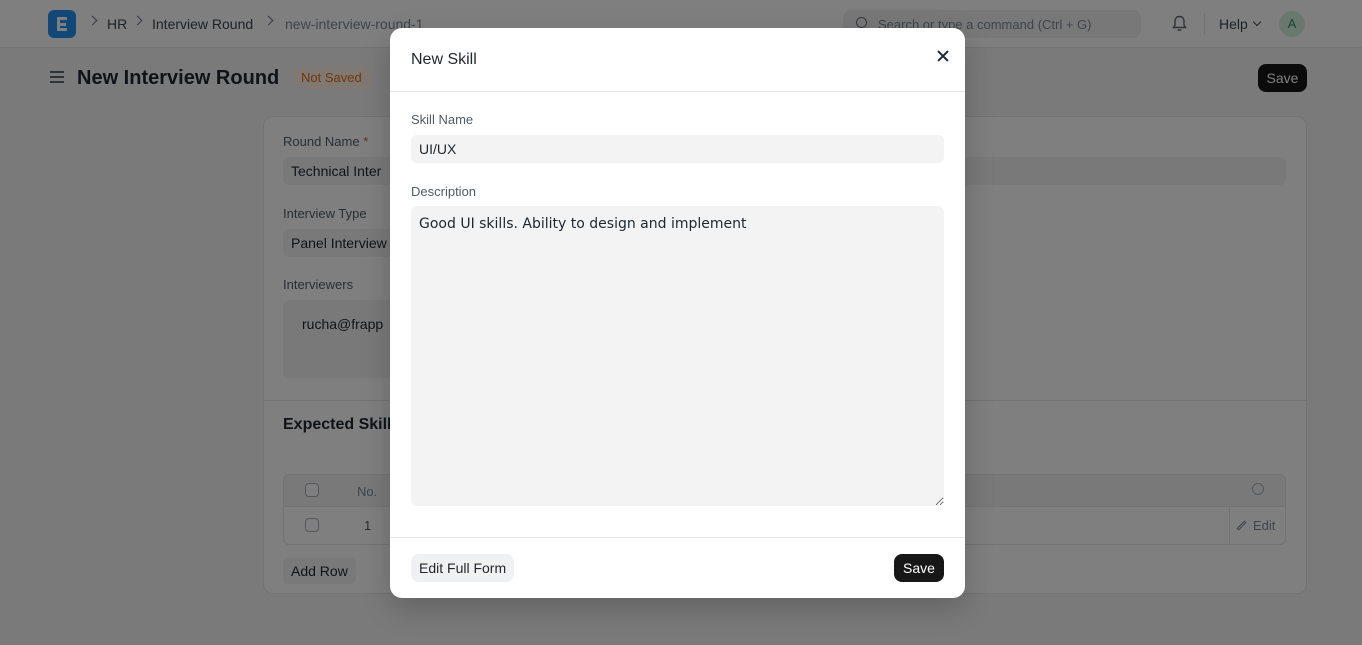 This screenshot has width=1362, height=645. I want to click on save-button: Save, so click(919, 568).